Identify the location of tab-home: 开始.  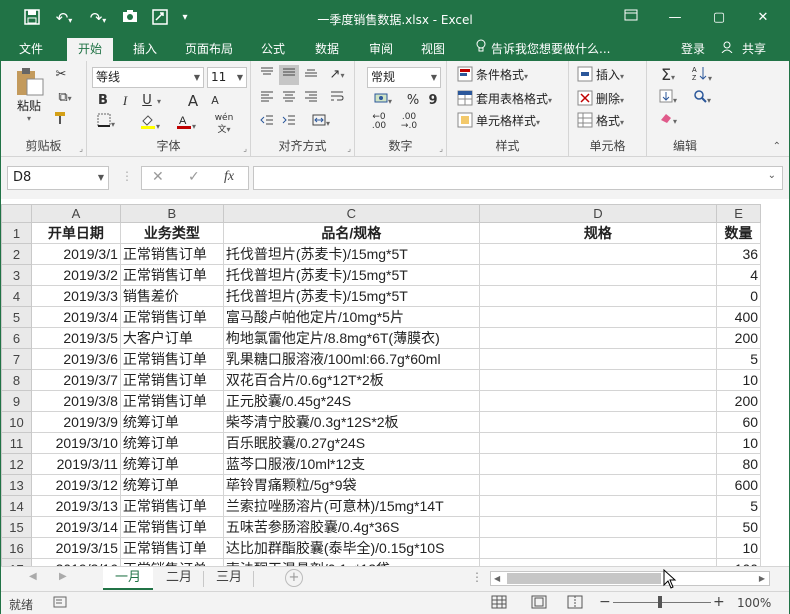
(90, 49).